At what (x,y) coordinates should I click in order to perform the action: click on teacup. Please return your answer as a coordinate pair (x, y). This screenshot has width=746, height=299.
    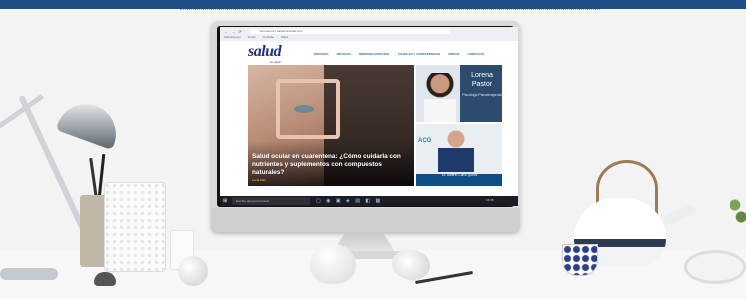
    Looking at the image, I should click on (580, 260).